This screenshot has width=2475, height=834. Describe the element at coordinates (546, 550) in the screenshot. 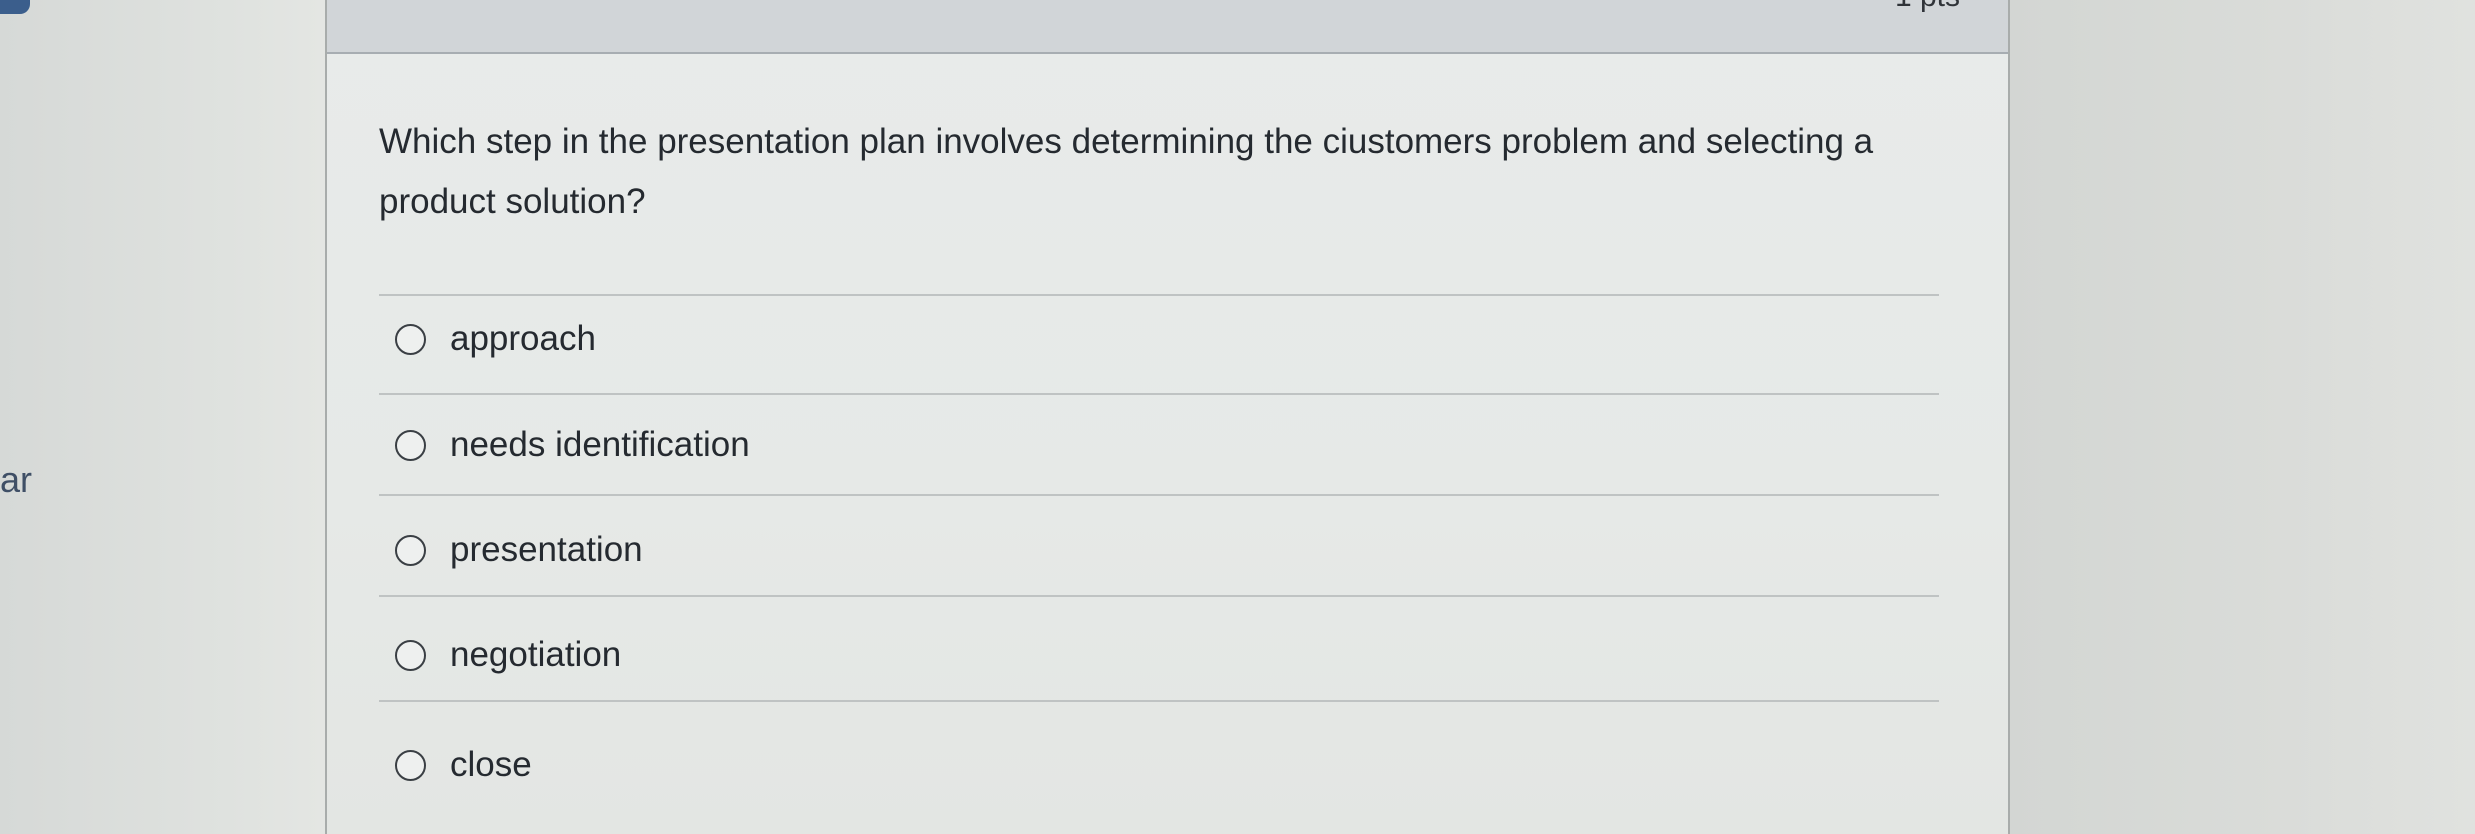

I see `answer-label: presentation` at that location.